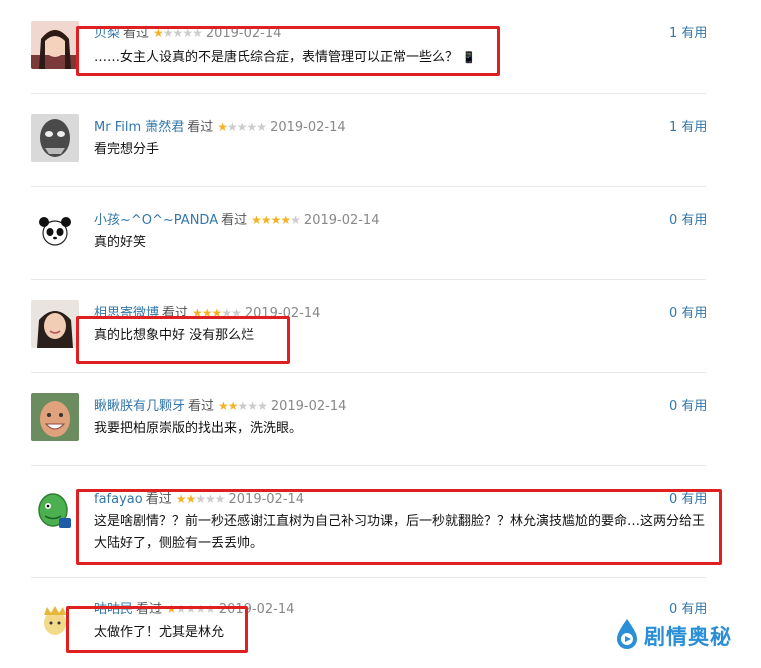 This screenshot has height=668, width=761. I want to click on comment-text: 我要把柏原崇版的找出来，洗洗眼。, so click(198, 428).